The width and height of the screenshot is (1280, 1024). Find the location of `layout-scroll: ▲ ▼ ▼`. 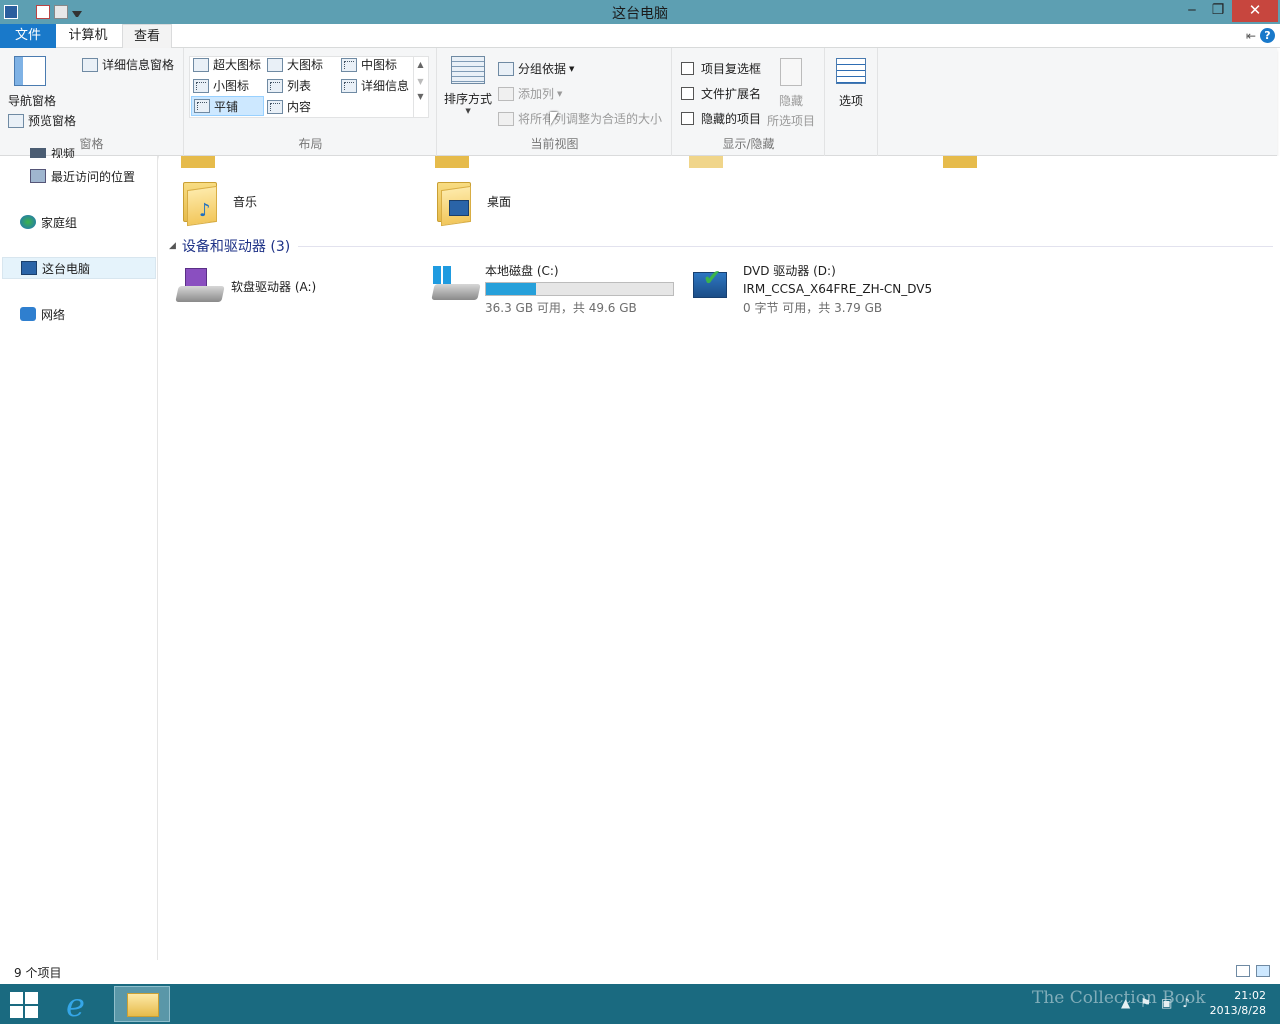

layout-scroll: ▲ ▼ ▼ is located at coordinates (420, 87).